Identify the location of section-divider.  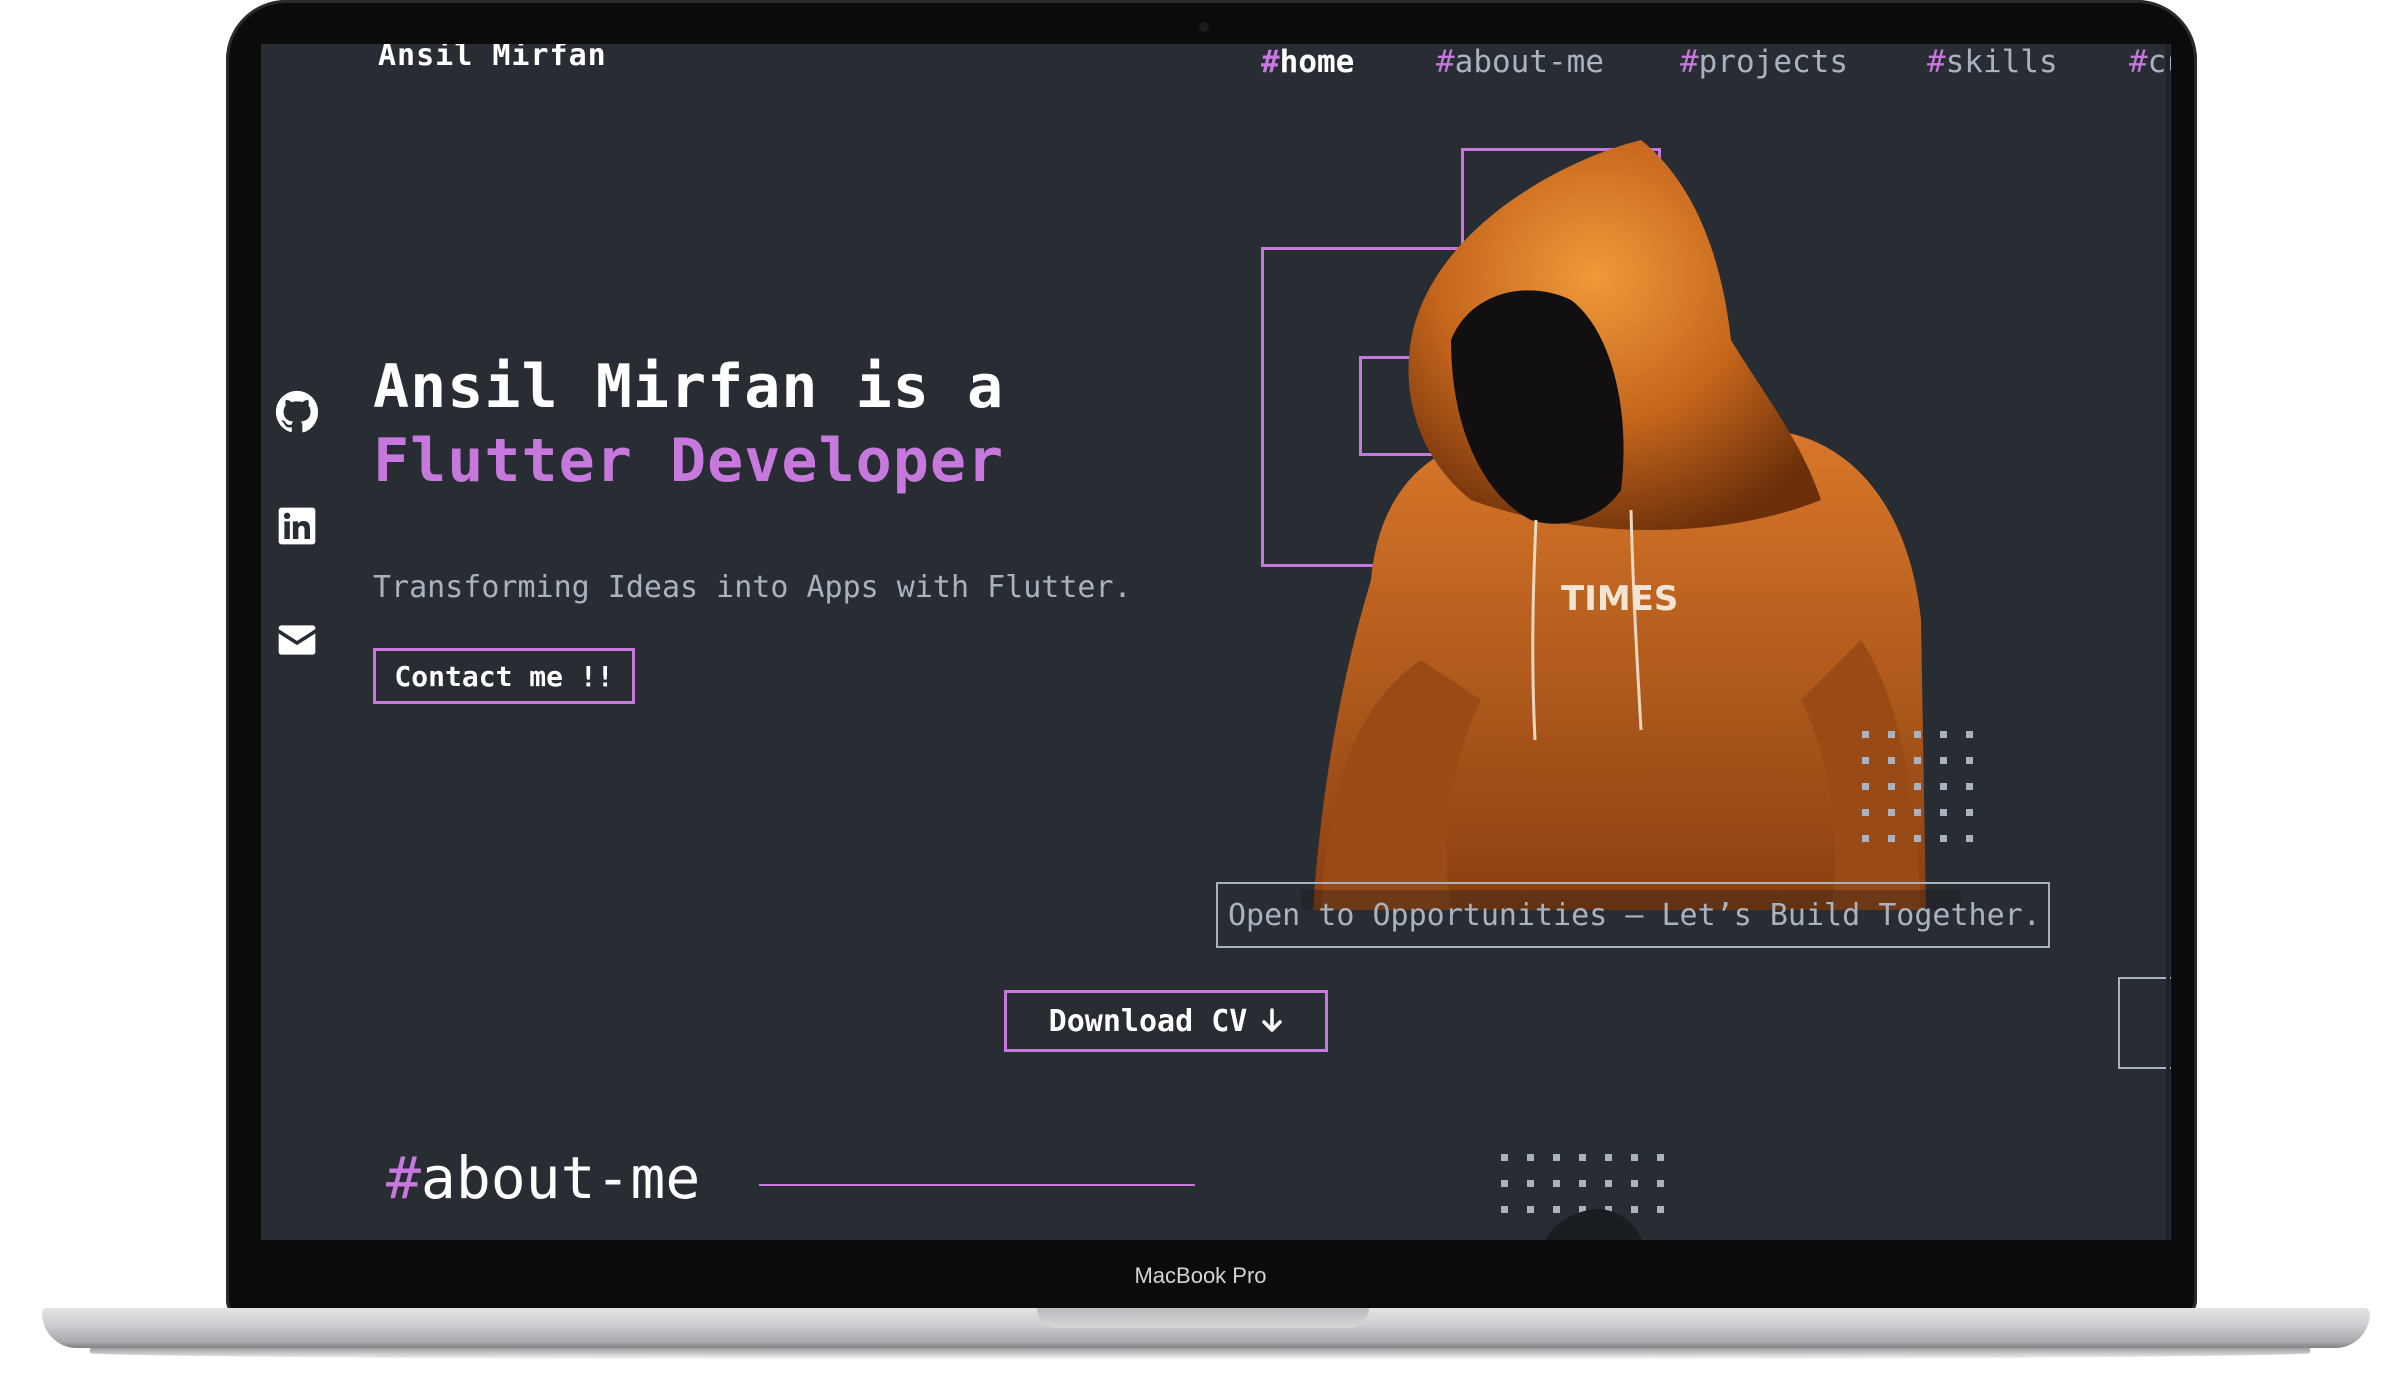
(977, 1185).